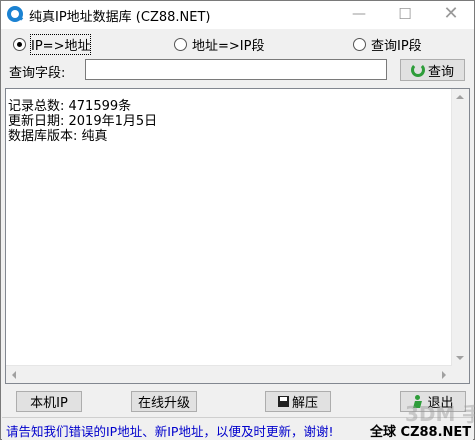  What do you see at coordinates (417, 70) in the screenshot?
I see `refresh-icon` at bounding box center [417, 70].